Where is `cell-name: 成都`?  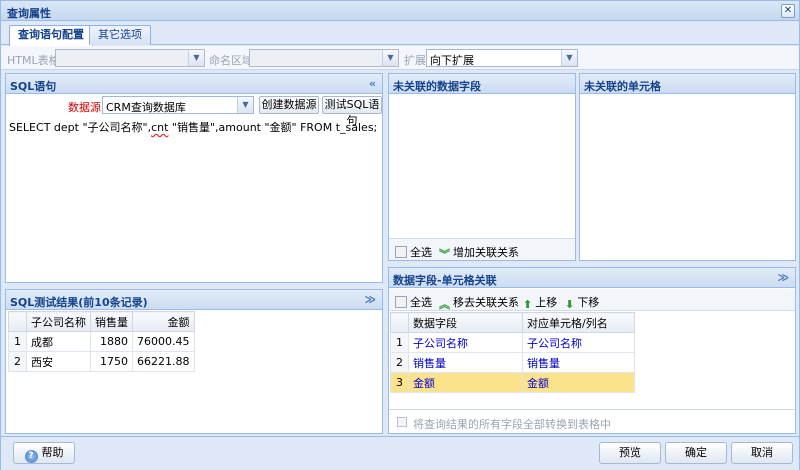 cell-name: 成都 is located at coordinates (58, 341).